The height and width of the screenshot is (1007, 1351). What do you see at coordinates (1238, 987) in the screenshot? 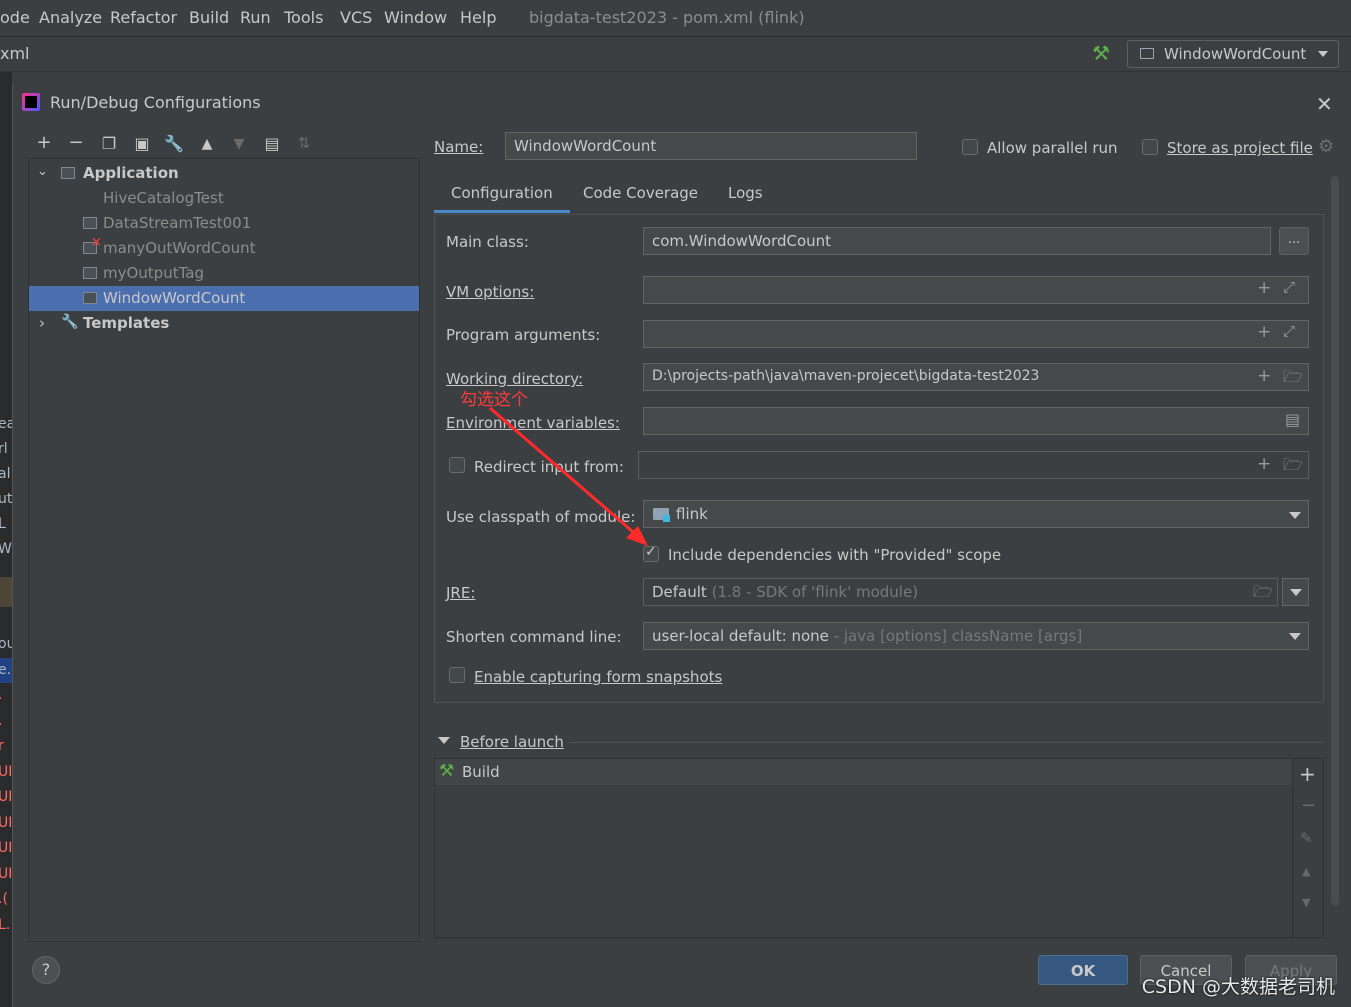
I see `watermark: CSDN @大数据老司机` at bounding box center [1238, 987].